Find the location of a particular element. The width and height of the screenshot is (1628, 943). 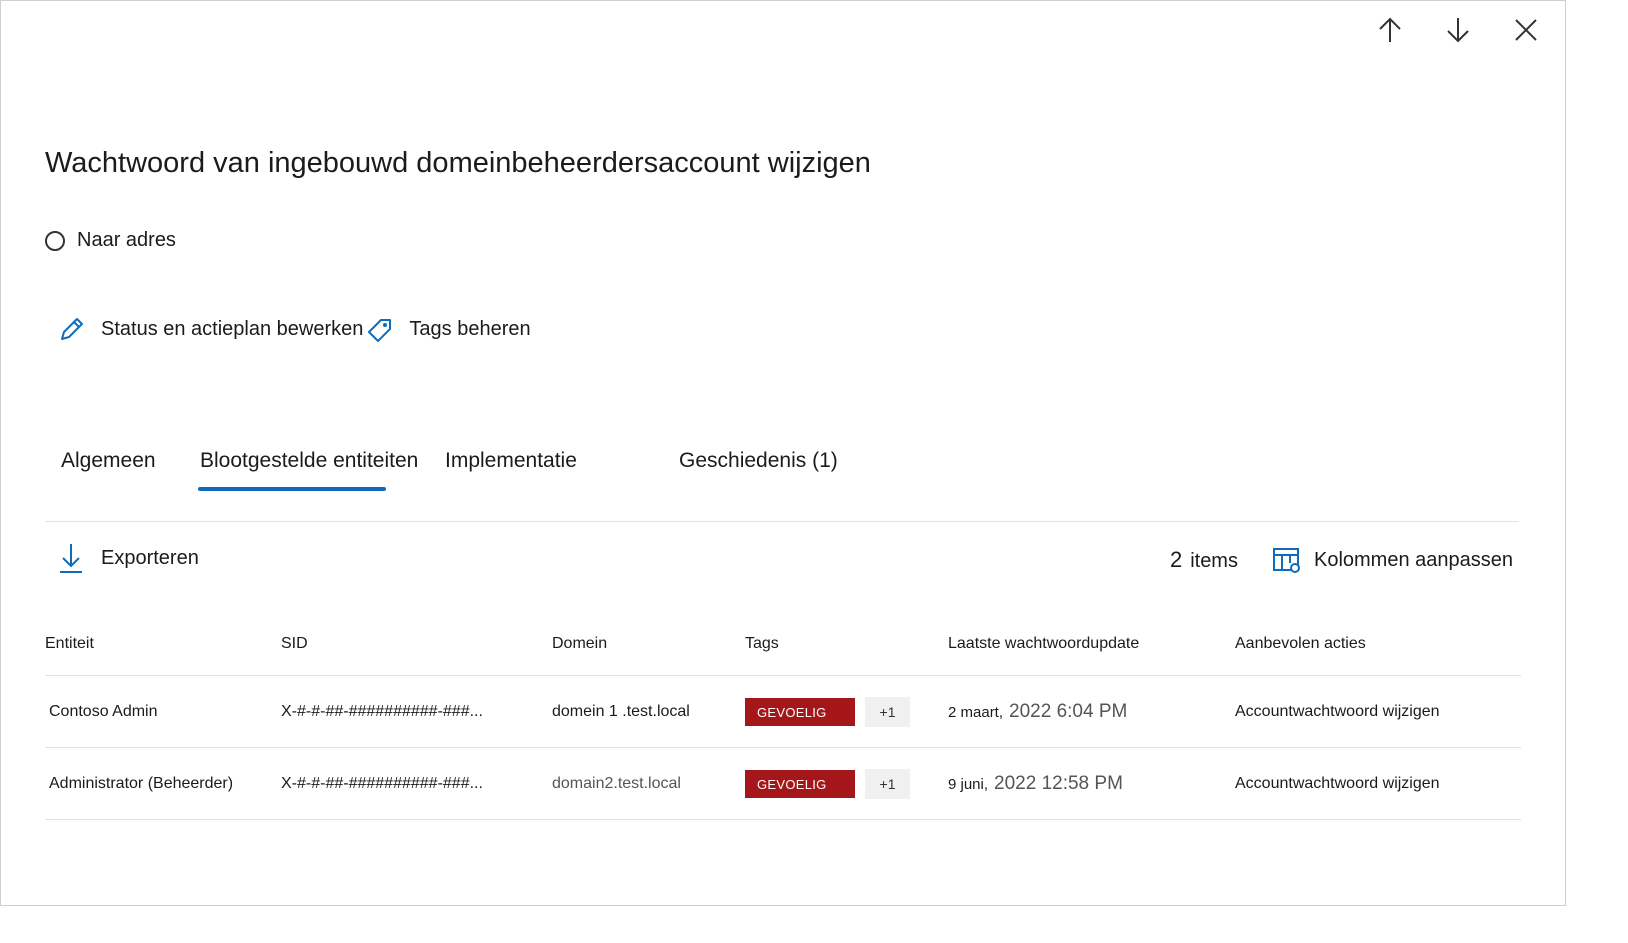

column-header-recommended-actions: Aanbevolen acties is located at coordinates (1378, 644).